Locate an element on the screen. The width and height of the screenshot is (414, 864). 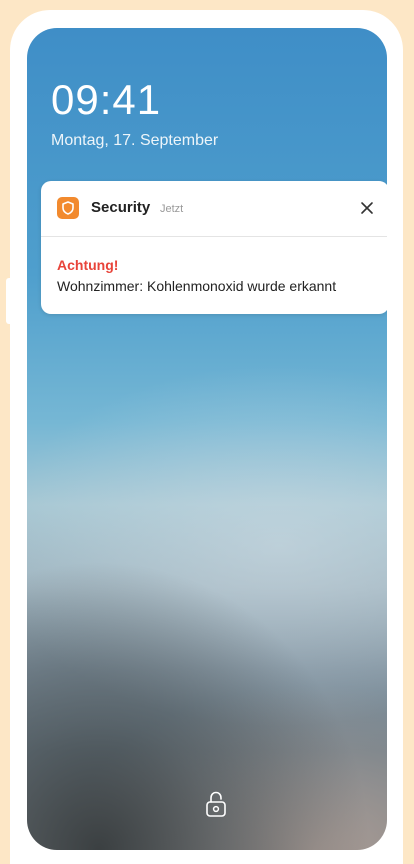
notification-timestamp: Jetzt is located at coordinates (172, 209).